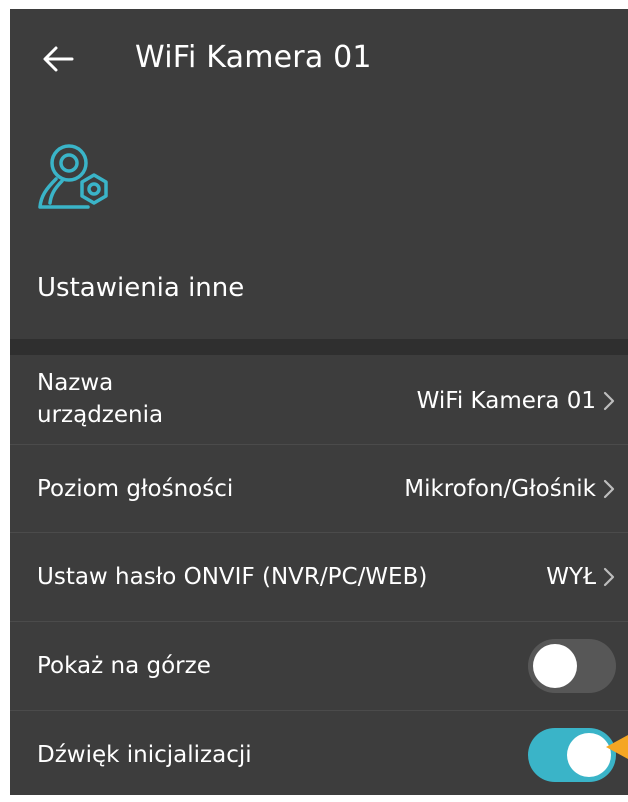  Describe the element at coordinates (319, 489) in the screenshot. I see `volume-level-row: Poziom głośności Mikrofon/Głośnik` at that location.